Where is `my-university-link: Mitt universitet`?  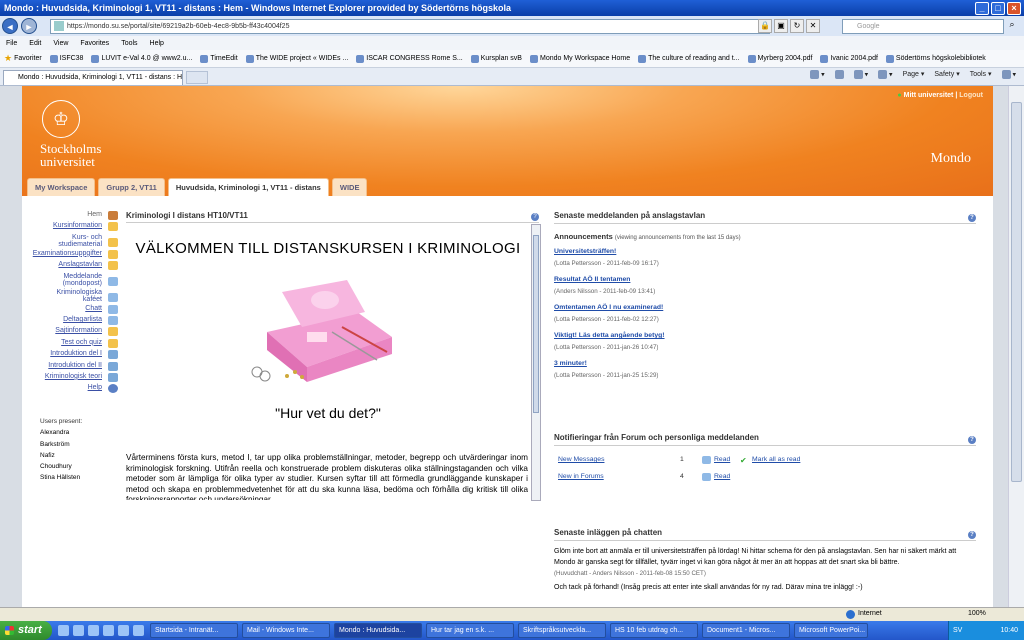
my-university-link: Mitt universitet is located at coordinates (929, 95).